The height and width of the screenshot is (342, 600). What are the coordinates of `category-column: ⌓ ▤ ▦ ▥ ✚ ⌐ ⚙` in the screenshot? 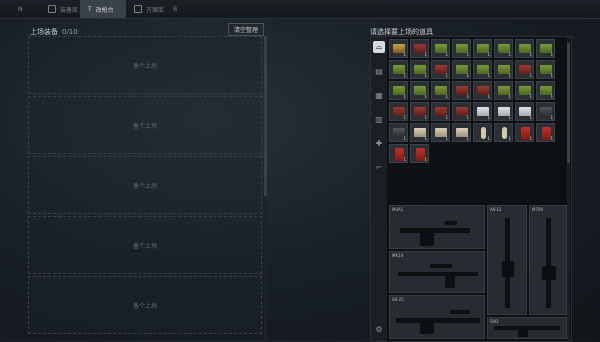 It's located at (379, 189).